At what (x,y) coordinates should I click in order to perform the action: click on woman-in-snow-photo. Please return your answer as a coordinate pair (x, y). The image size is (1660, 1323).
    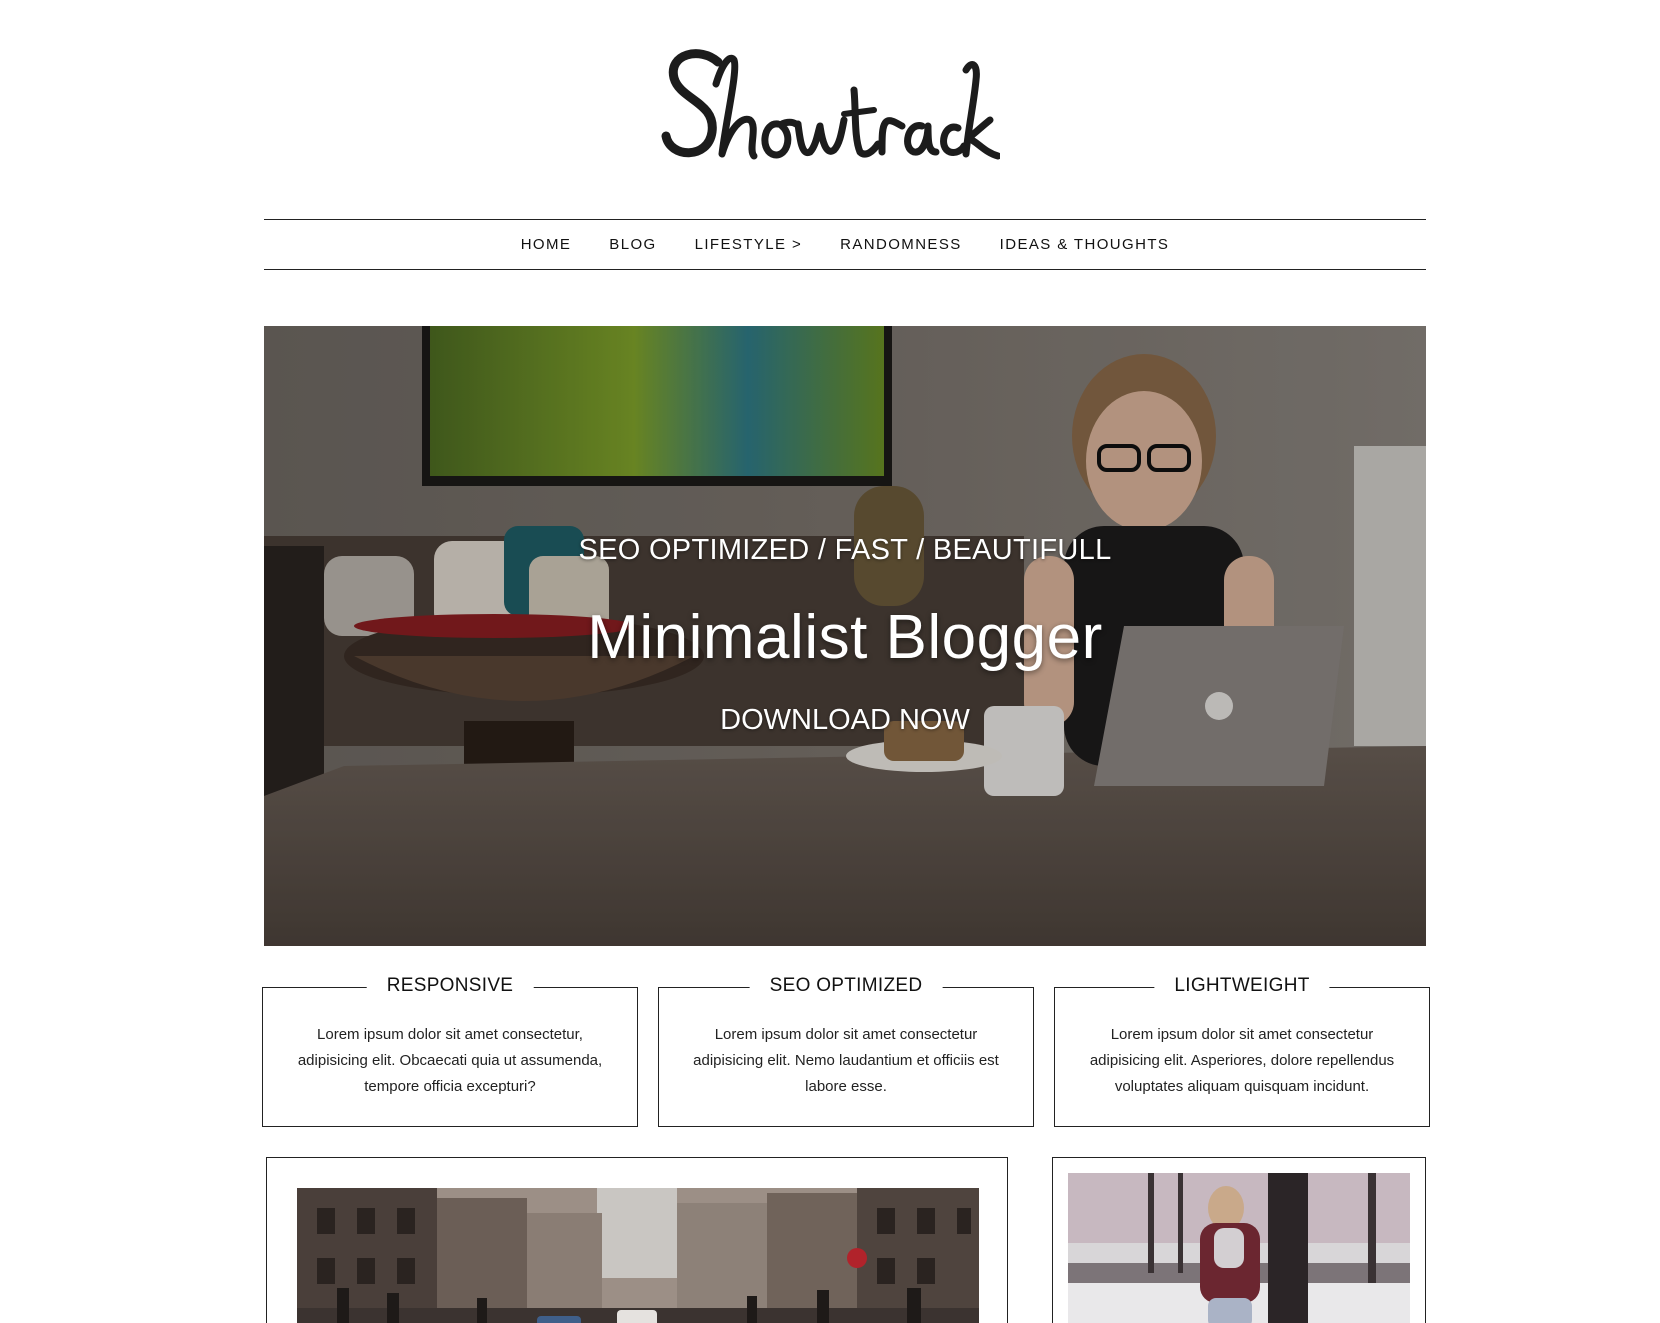
    Looking at the image, I should click on (1239, 1248).